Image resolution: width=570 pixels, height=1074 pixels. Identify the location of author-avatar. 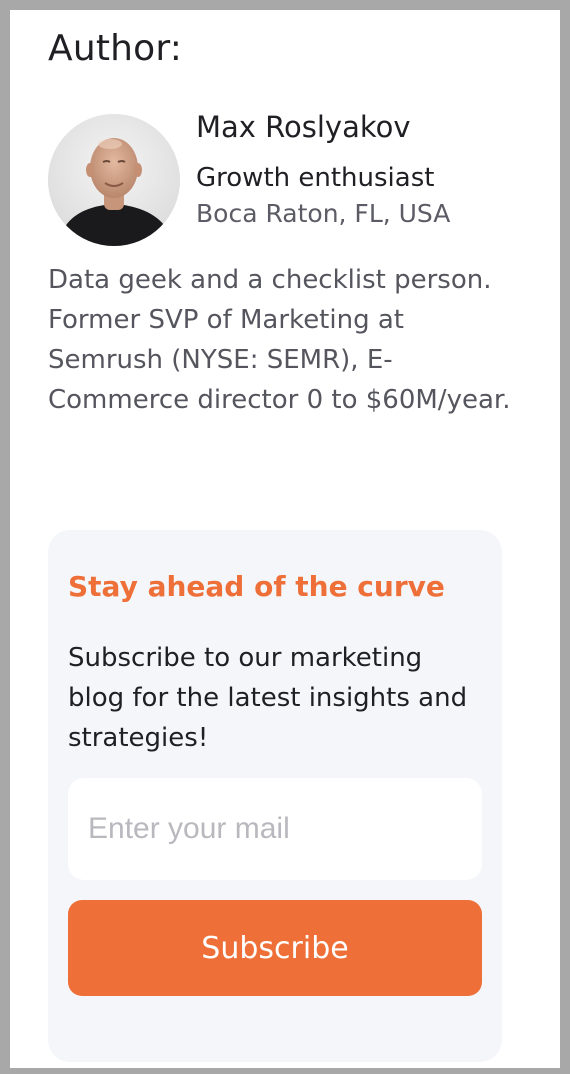
(114, 180).